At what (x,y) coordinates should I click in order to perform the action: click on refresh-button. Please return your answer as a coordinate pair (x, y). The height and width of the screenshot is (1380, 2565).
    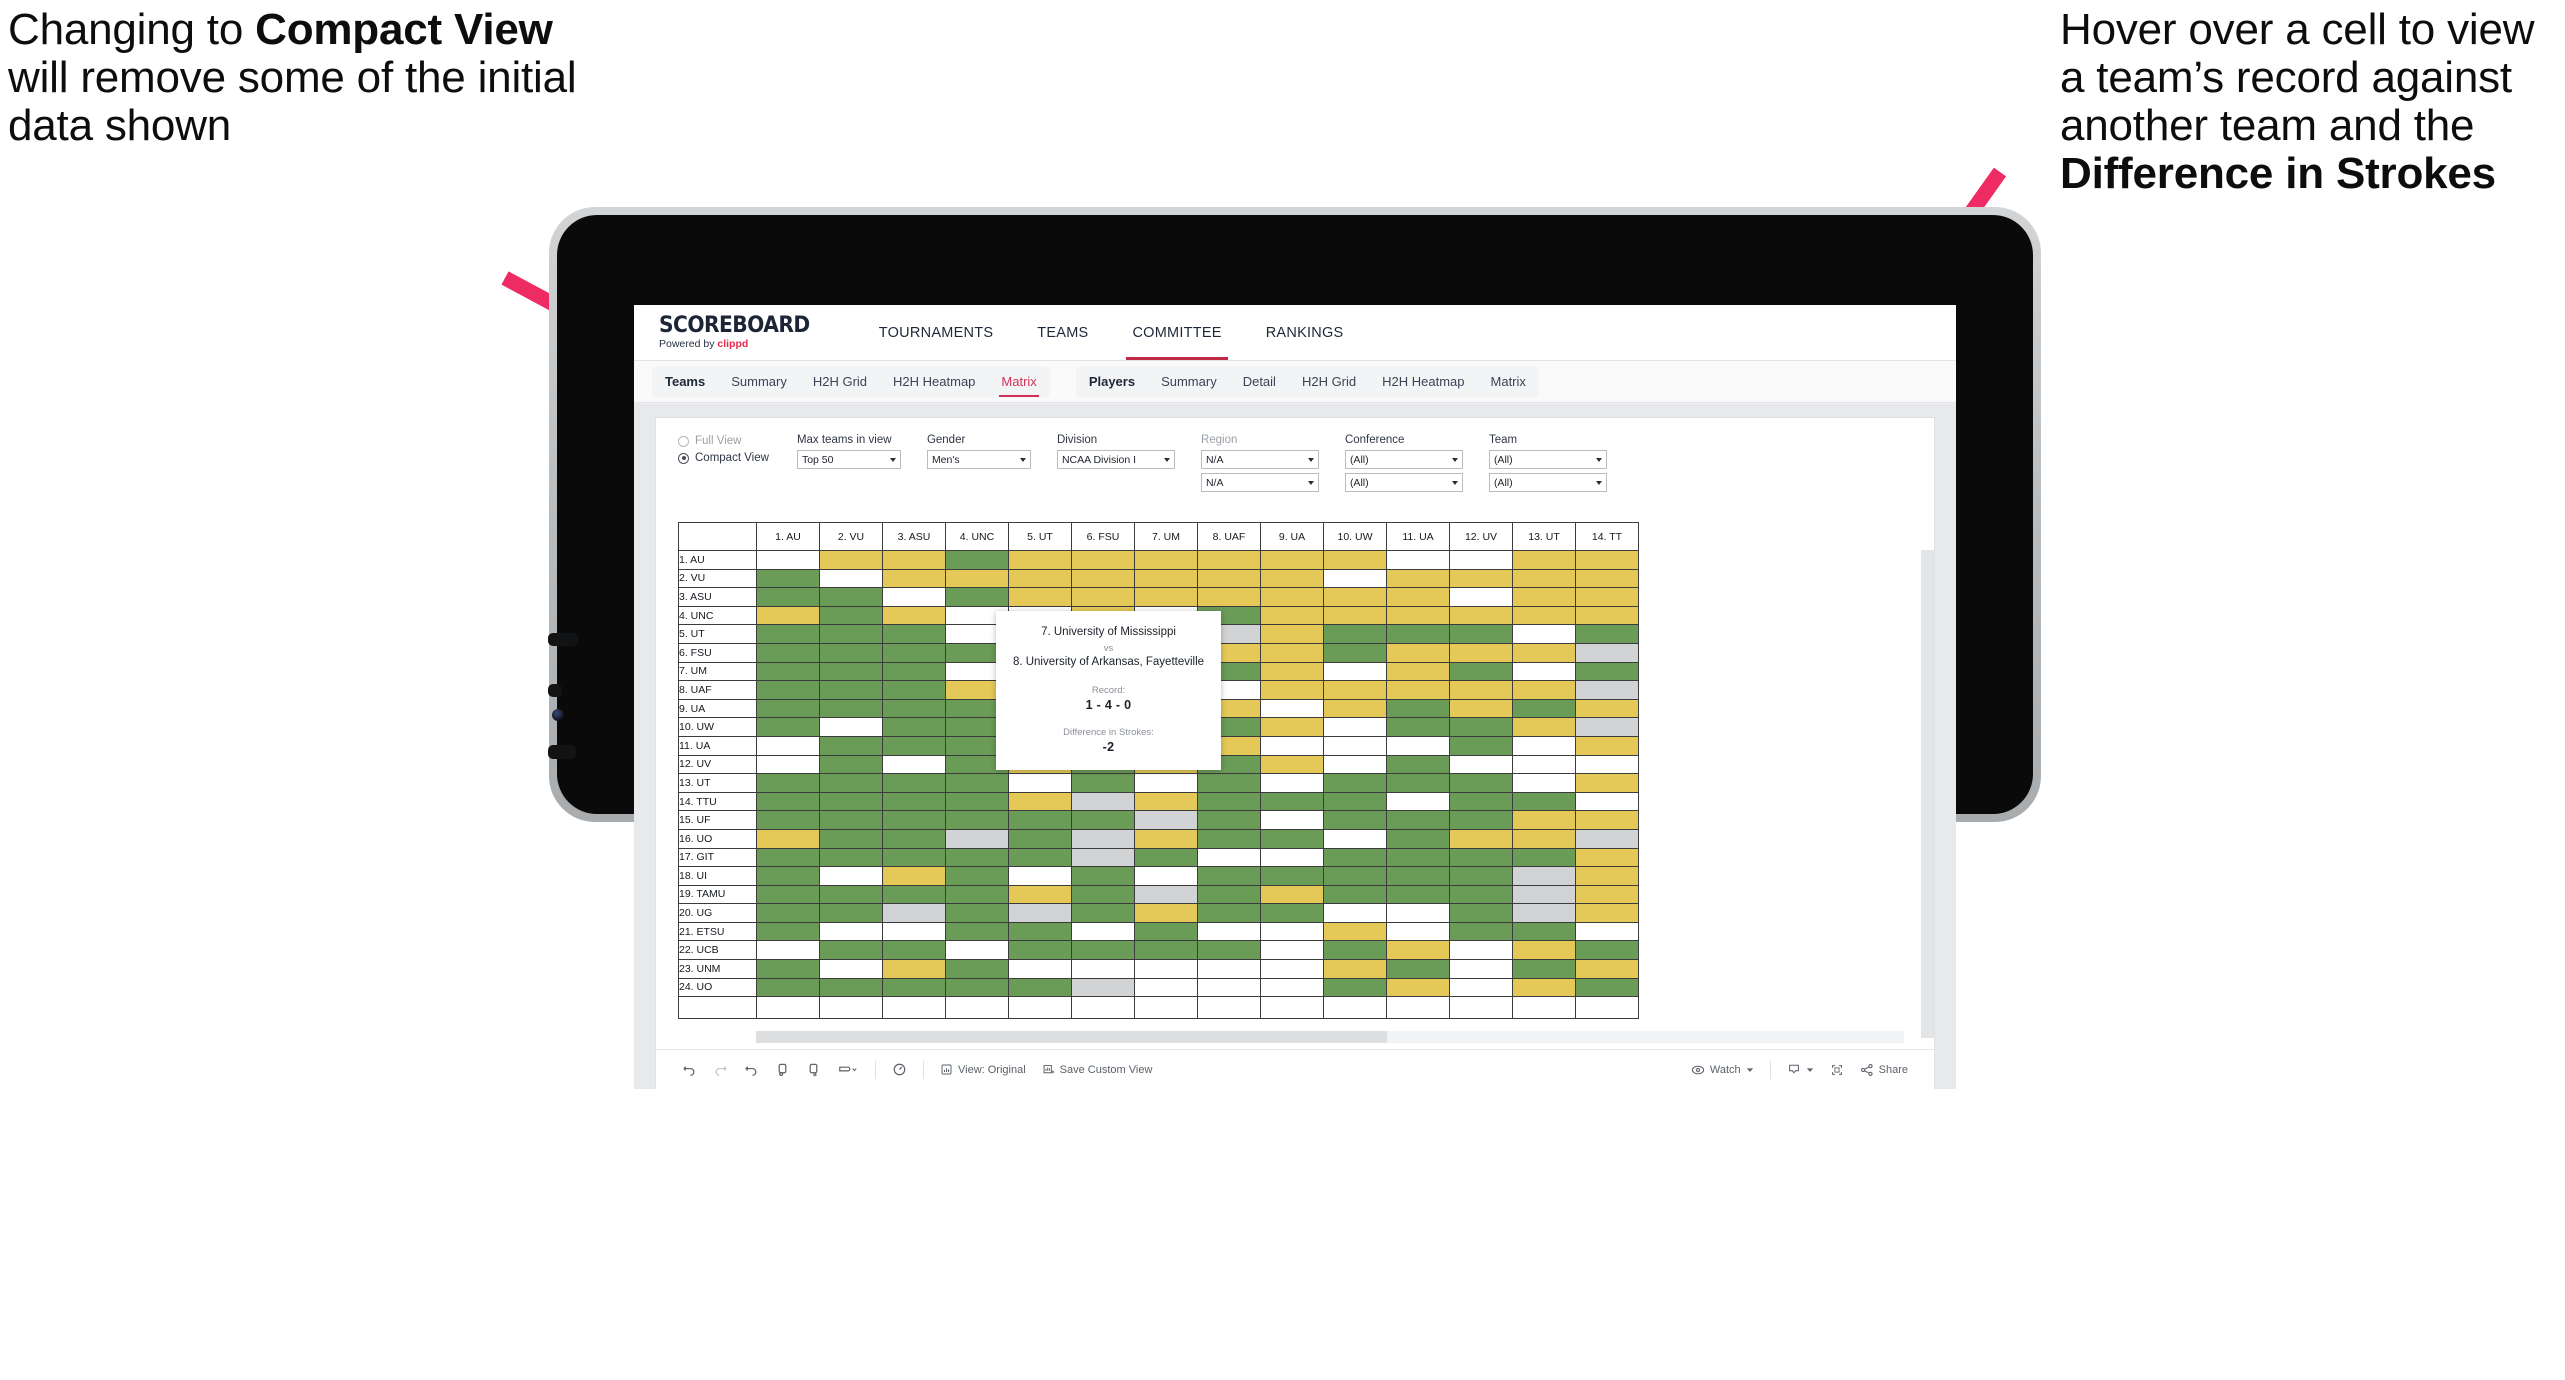
    Looking at the image, I should click on (782, 1069).